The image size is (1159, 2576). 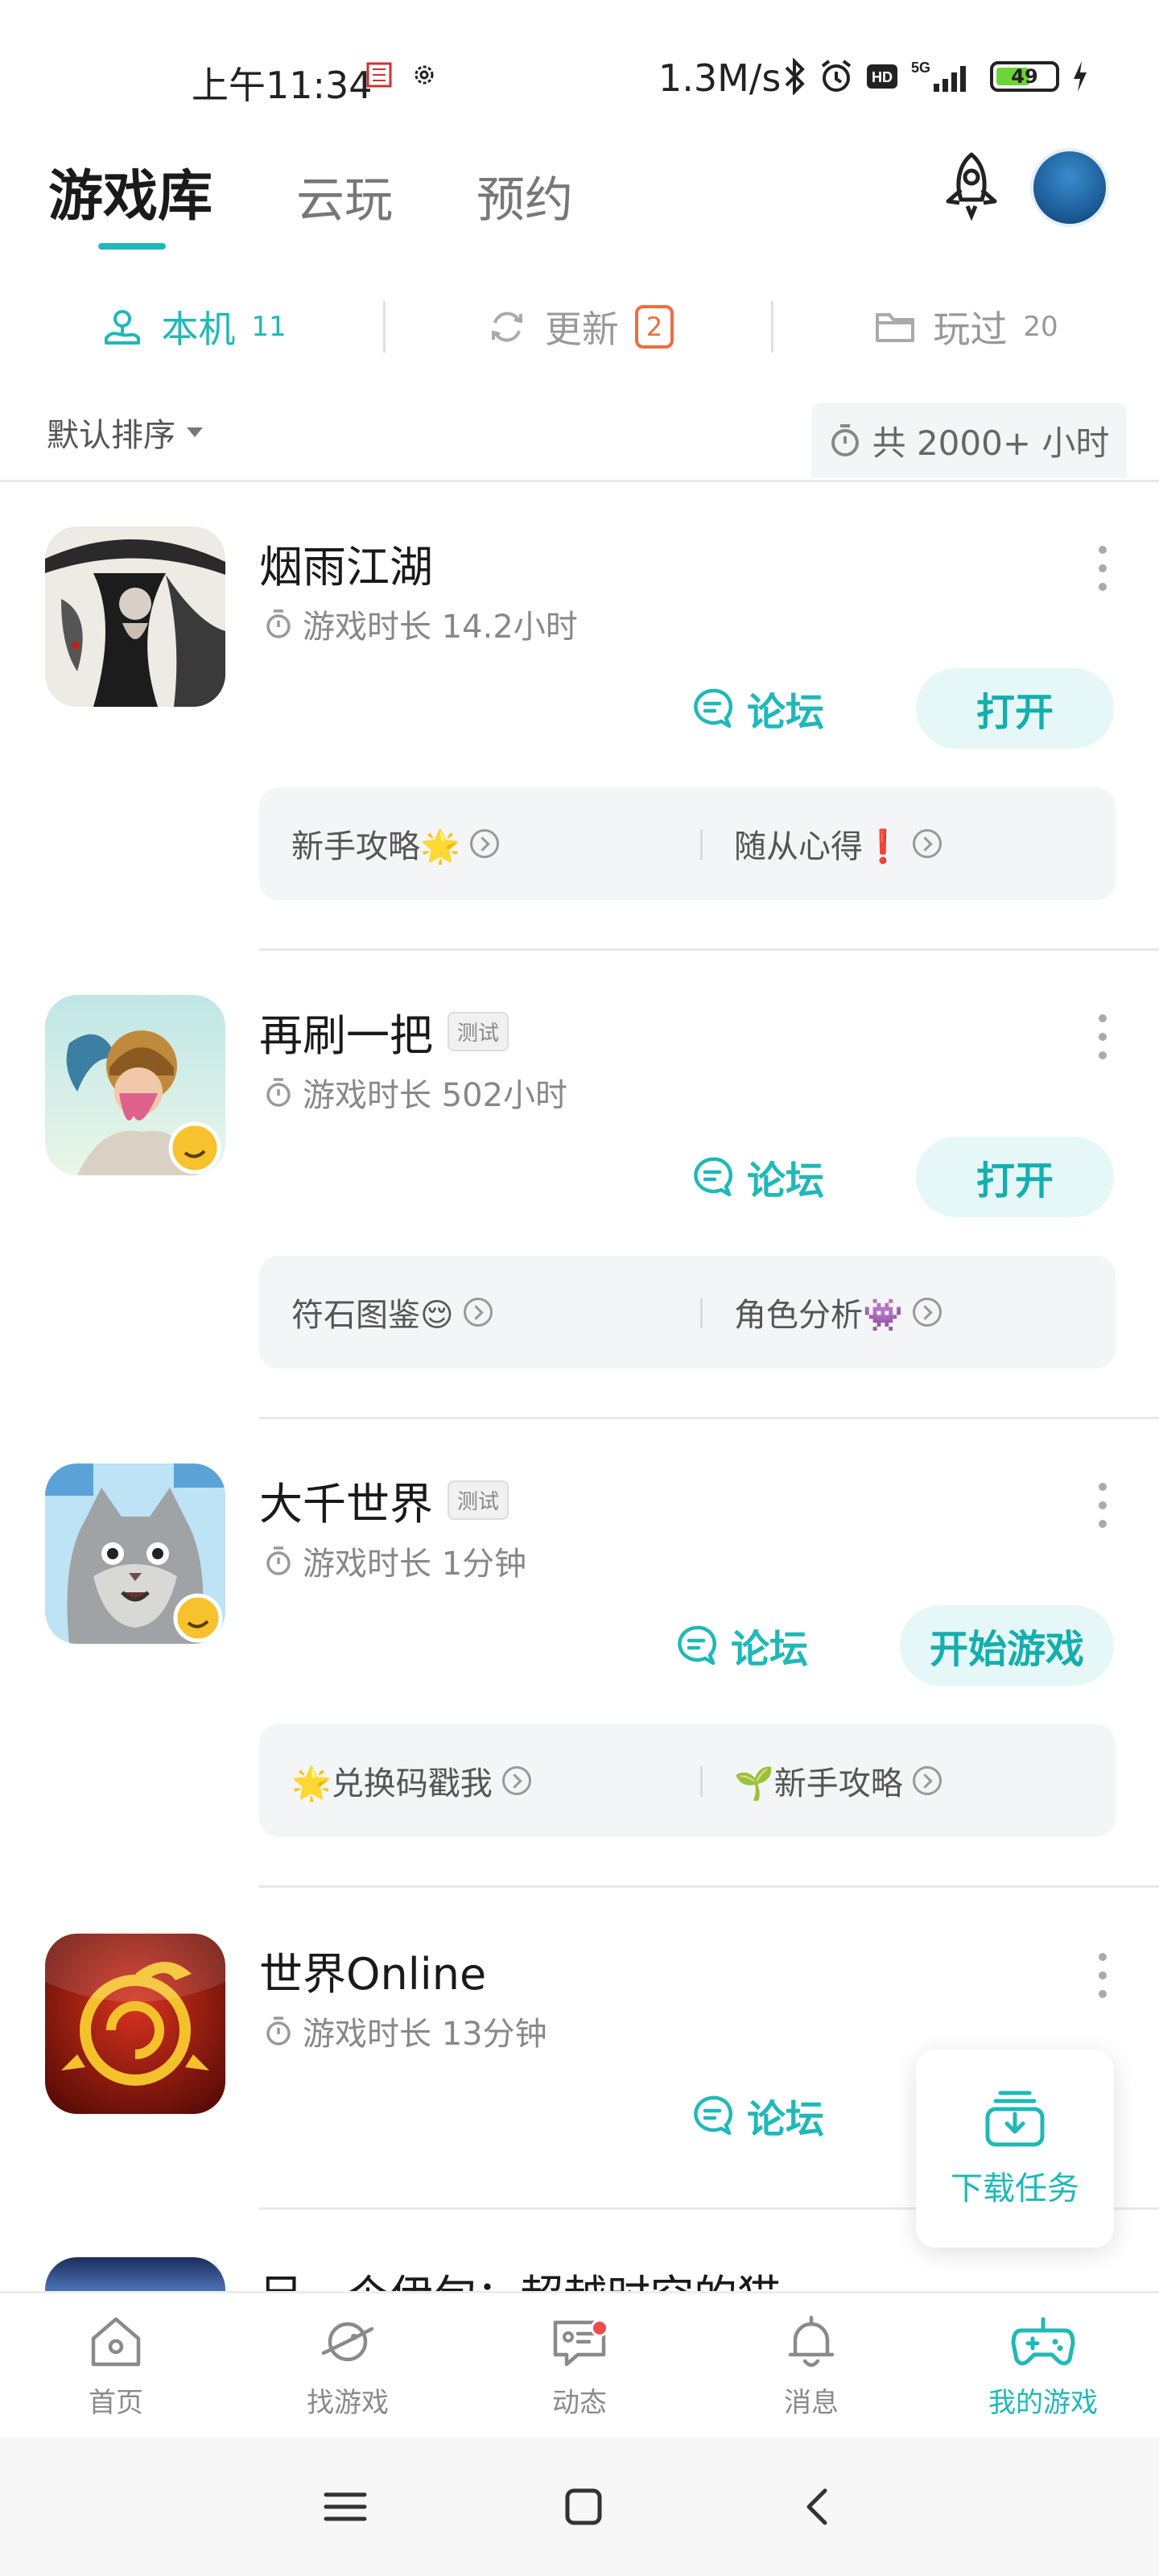 What do you see at coordinates (970, 329) in the screenshot?
I see `subtab-played-label: 玩过` at bounding box center [970, 329].